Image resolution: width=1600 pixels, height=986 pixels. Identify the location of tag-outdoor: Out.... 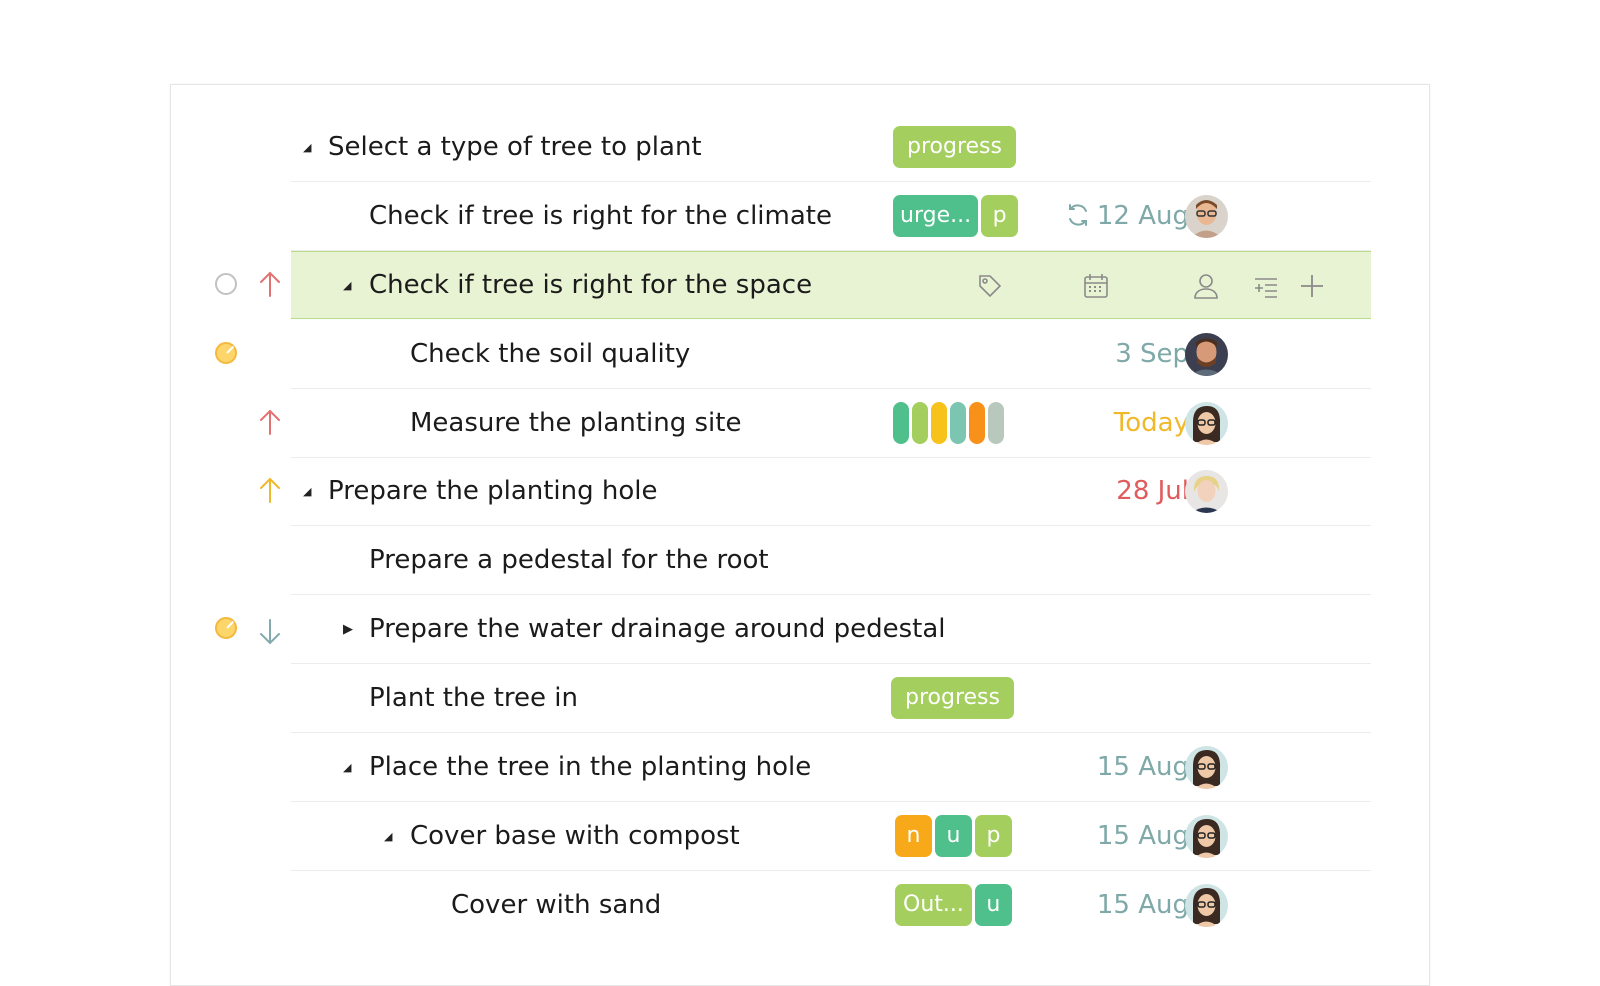
(933, 905).